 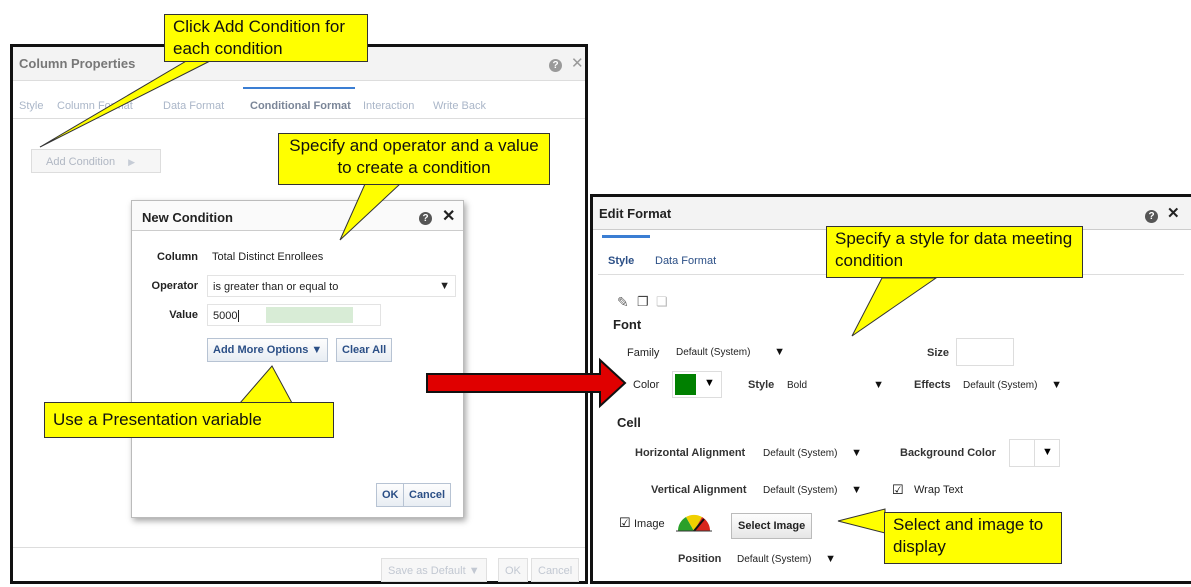 I want to click on horizontal-alignment-label: Horizontal Alignment, so click(x=690, y=453).